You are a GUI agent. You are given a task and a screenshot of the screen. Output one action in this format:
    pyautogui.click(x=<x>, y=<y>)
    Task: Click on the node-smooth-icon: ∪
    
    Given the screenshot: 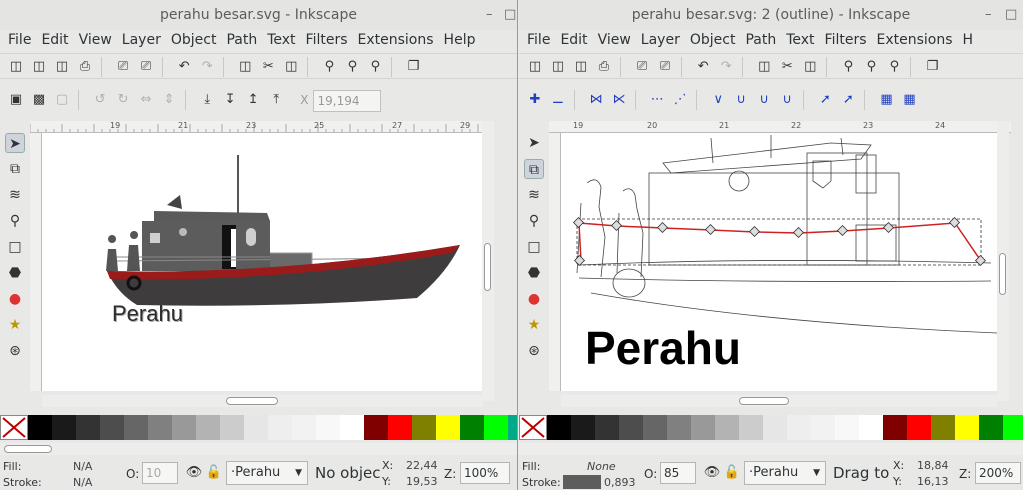 What is the action you would take?
    pyautogui.click(x=741, y=100)
    